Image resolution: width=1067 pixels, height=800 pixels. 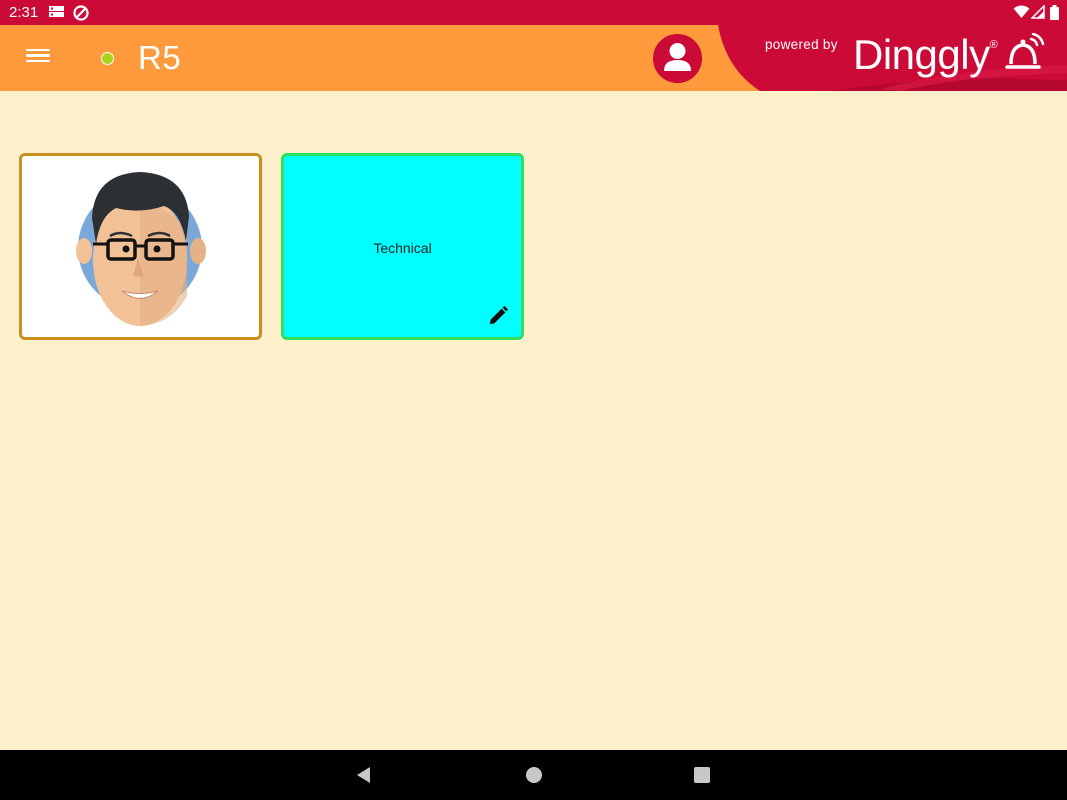 What do you see at coordinates (81, 13) in the screenshot?
I see `no-disturb-icon` at bounding box center [81, 13].